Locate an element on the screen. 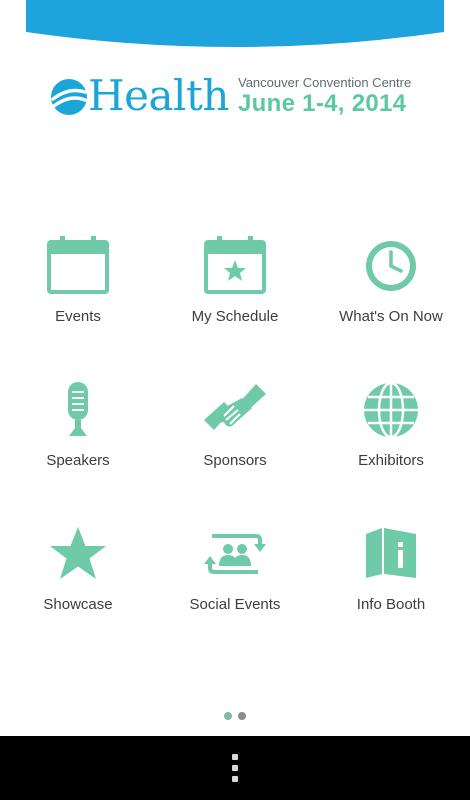 The height and width of the screenshot is (800, 470). top-banner is located at coordinates (235, 25).